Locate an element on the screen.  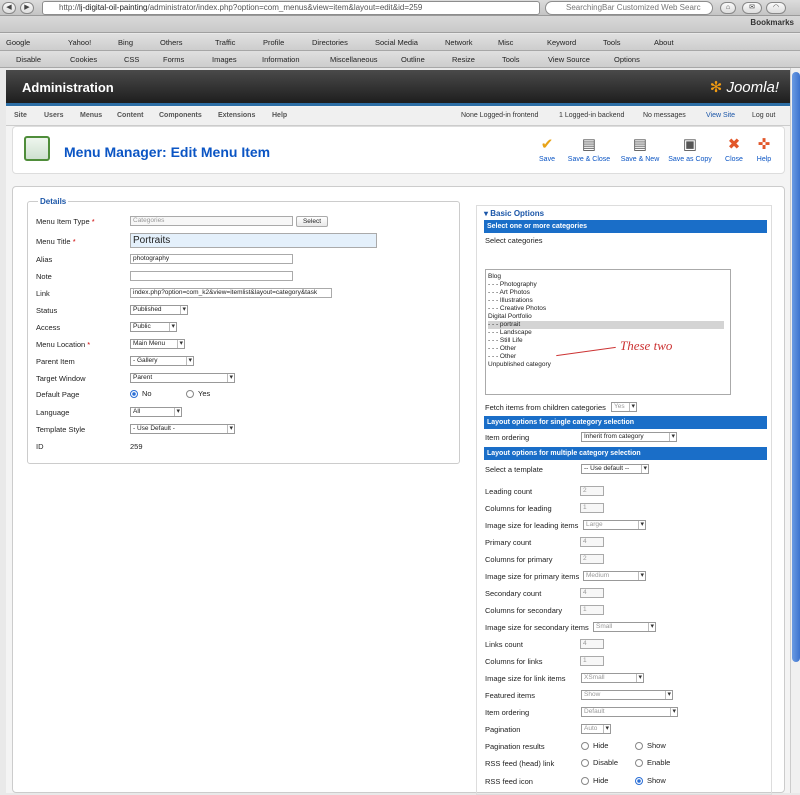
tb1-network: Network is located at coordinates (459, 42).